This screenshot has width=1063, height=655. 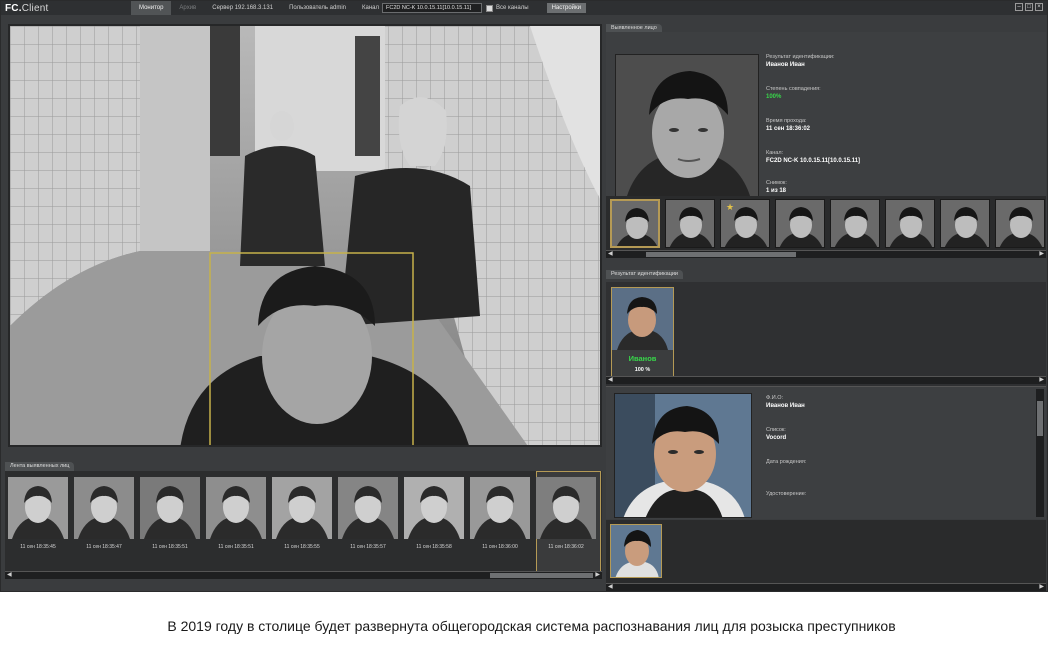 What do you see at coordinates (826, 227) in the screenshot?
I see `snapshot-frames: ★ ◀ ▶` at bounding box center [826, 227].